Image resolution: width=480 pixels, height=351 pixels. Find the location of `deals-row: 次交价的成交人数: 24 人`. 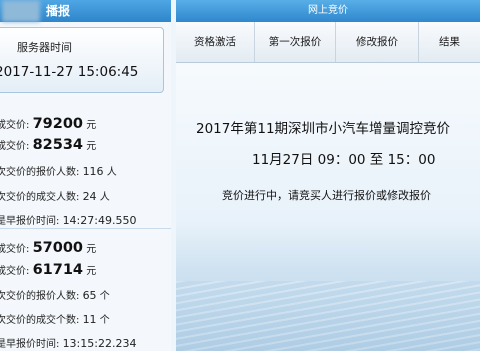

deals-row: 次交价的成交人数: 24 人 is located at coordinates (55, 195).